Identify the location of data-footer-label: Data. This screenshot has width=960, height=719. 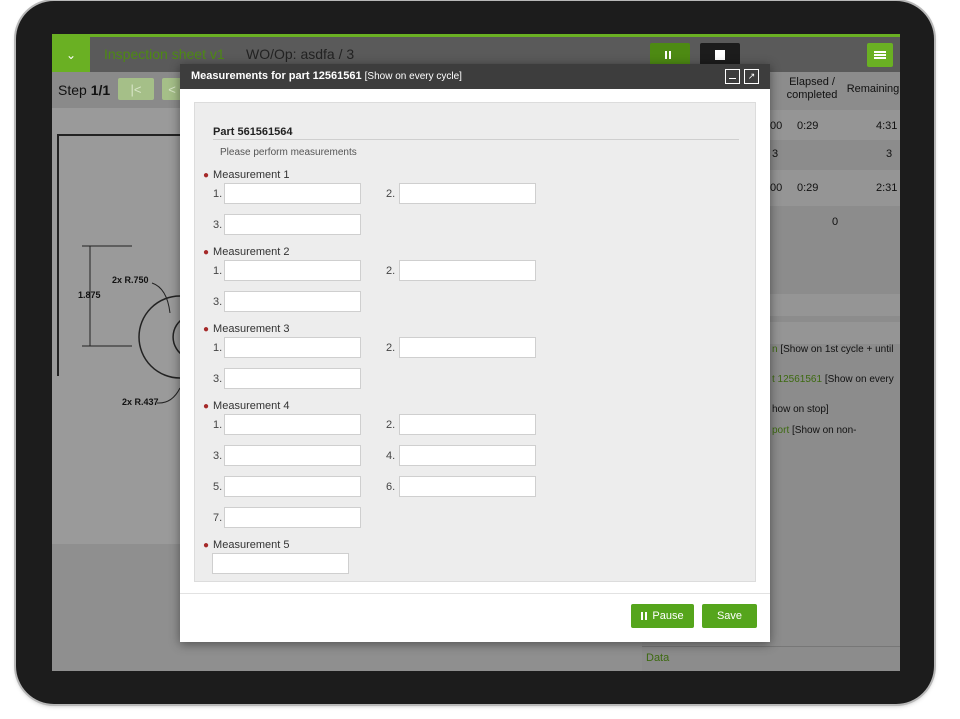
(658, 658).